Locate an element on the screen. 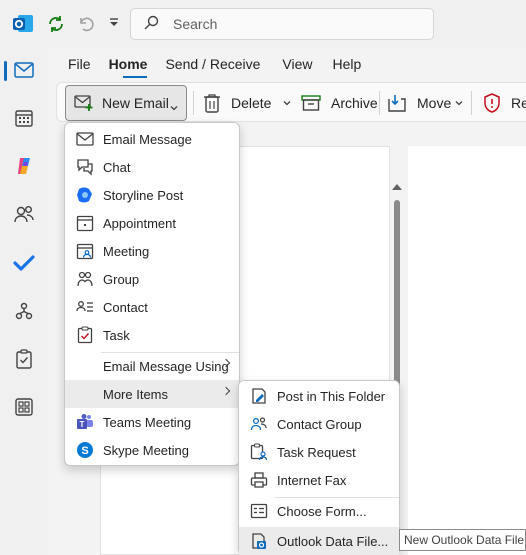  menu-item-contact-group: Contact Group is located at coordinates (319, 424).